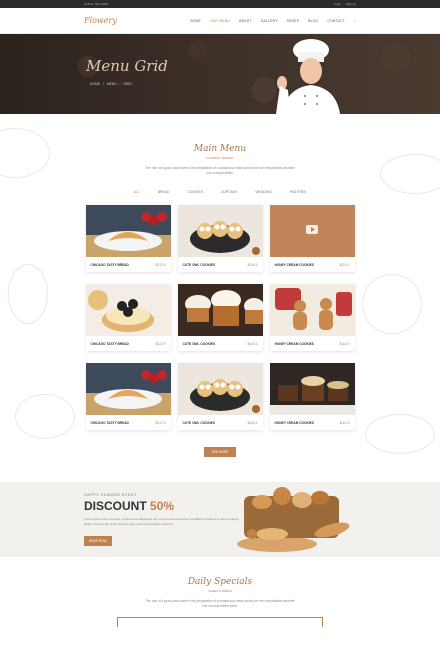  What do you see at coordinates (312, 389) in the screenshot?
I see `product-image-cakes` at bounding box center [312, 389].